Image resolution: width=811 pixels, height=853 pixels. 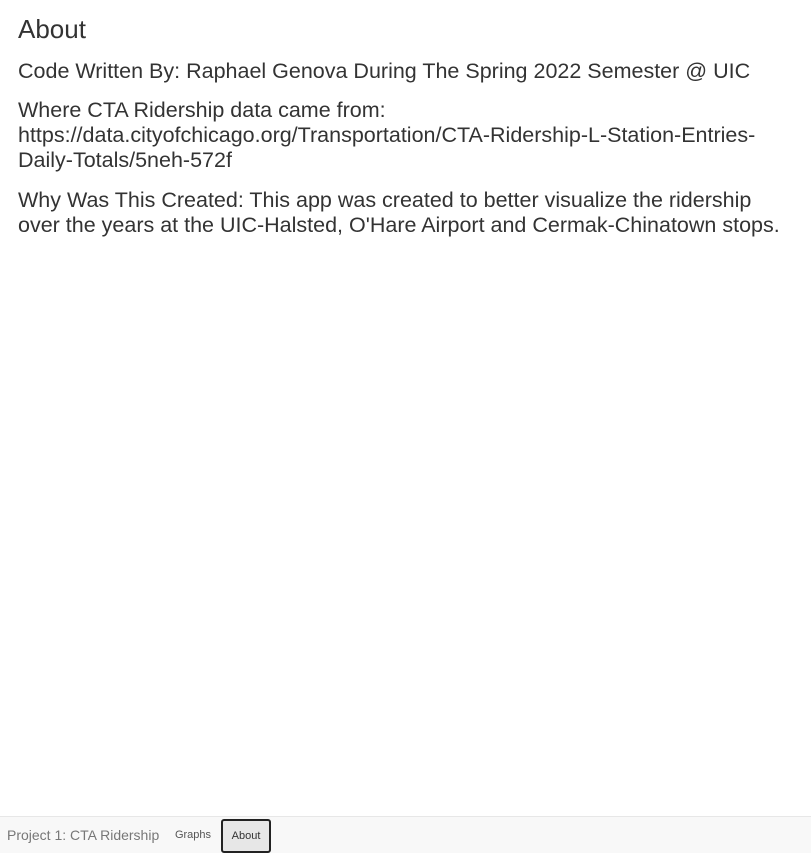 What do you see at coordinates (405, 834) in the screenshot?
I see `bottom-navbar: Project 1: CTA Ridership Graphs About` at bounding box center [405, 834].